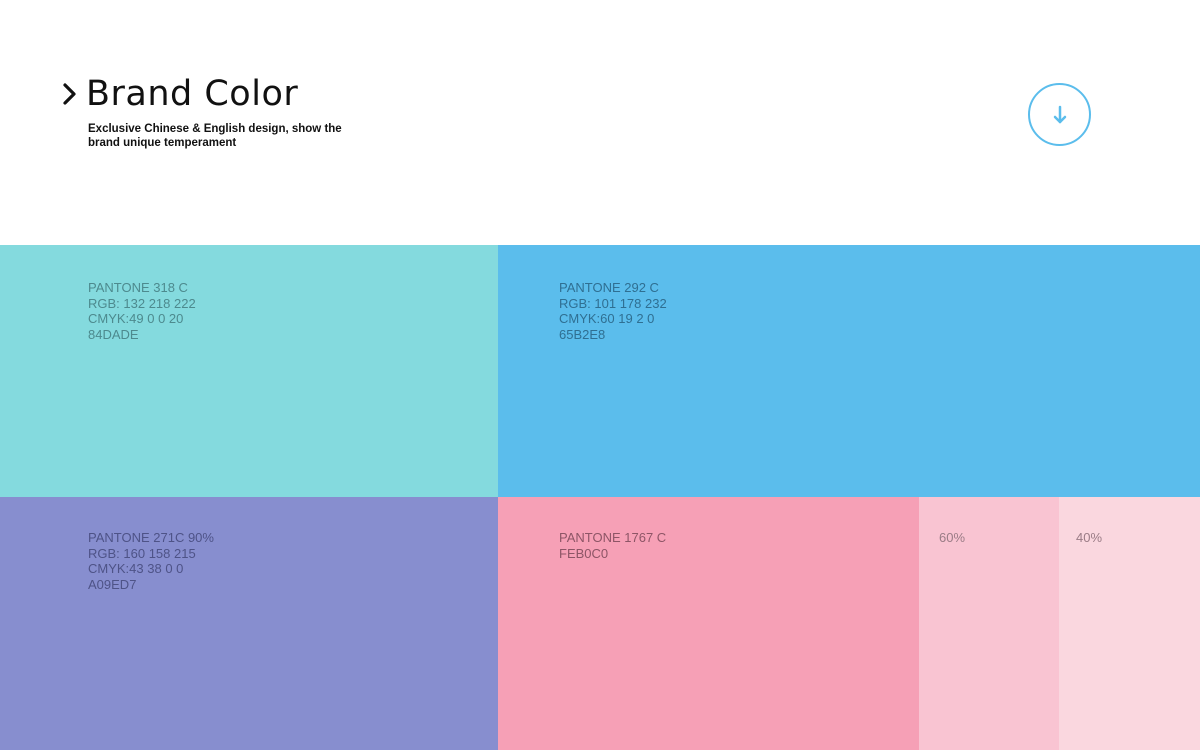  What do you see at coordinates (136, 568) in the screenshot?
I see `cmyk-value: CMYK:43 38 0 0` at bounding box center [136, 568].